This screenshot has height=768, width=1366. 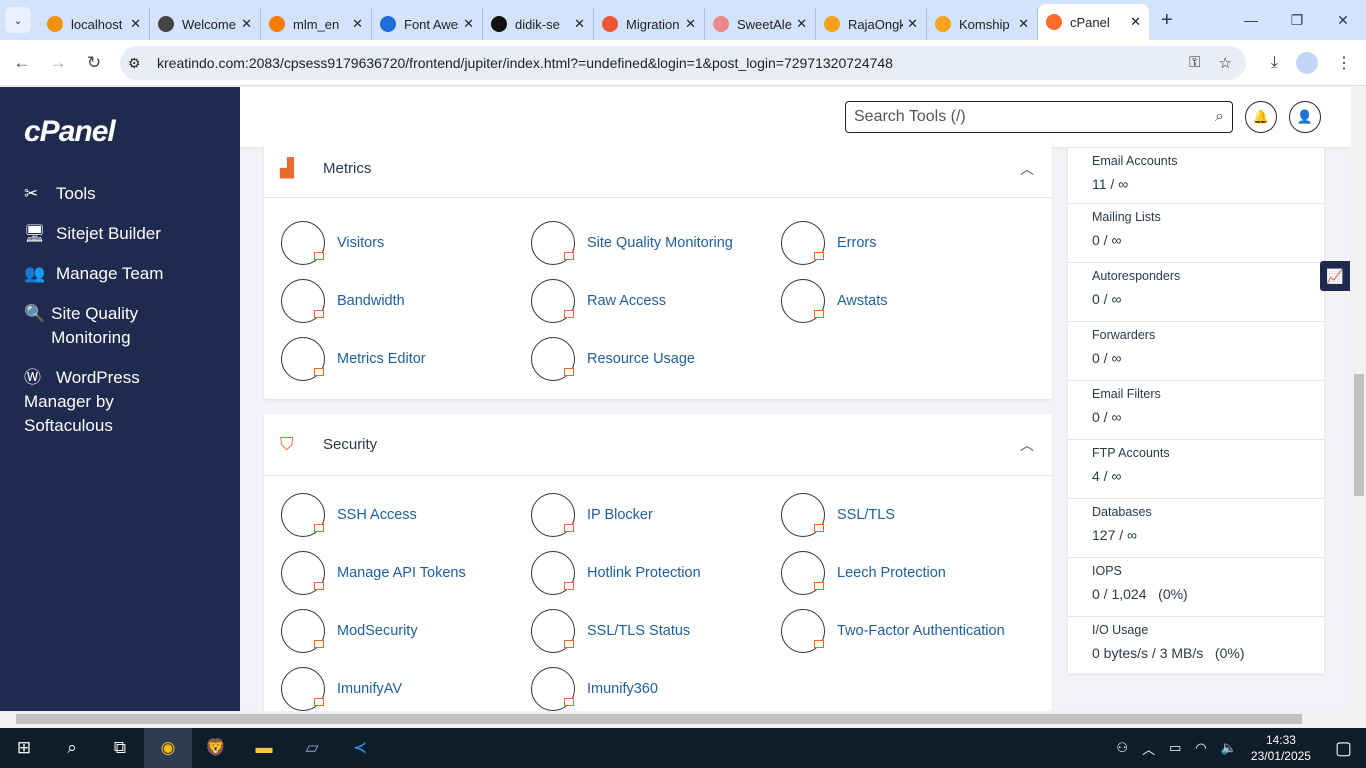 What do you see at coordinates (658, 169) in the screenshot?
I see `metrics-header: ▟ Metrics ︿` at bounding box center [658, 169].